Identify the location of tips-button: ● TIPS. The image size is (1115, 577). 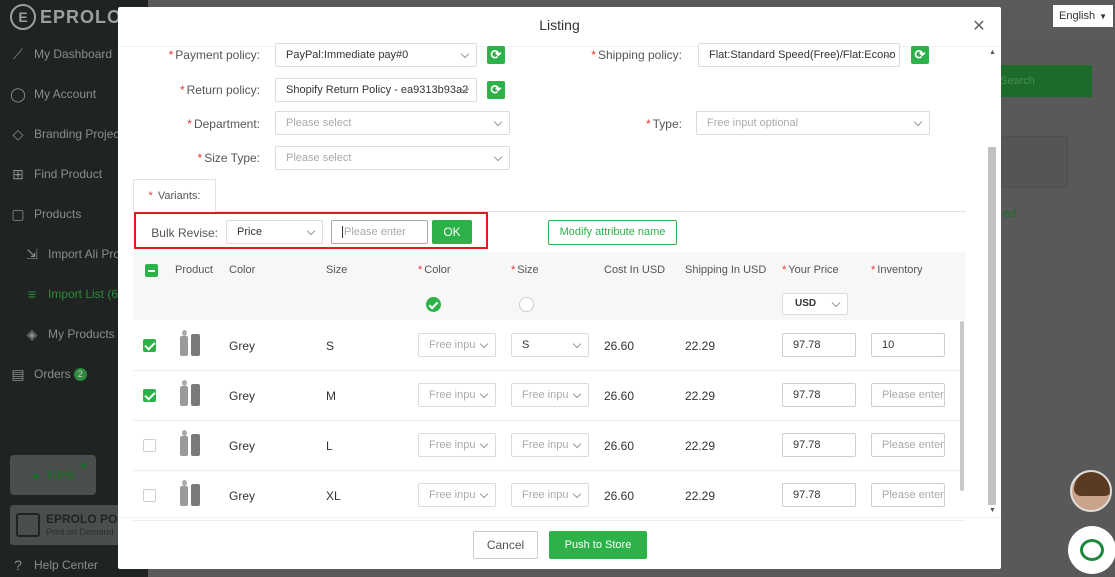
(53, 475).